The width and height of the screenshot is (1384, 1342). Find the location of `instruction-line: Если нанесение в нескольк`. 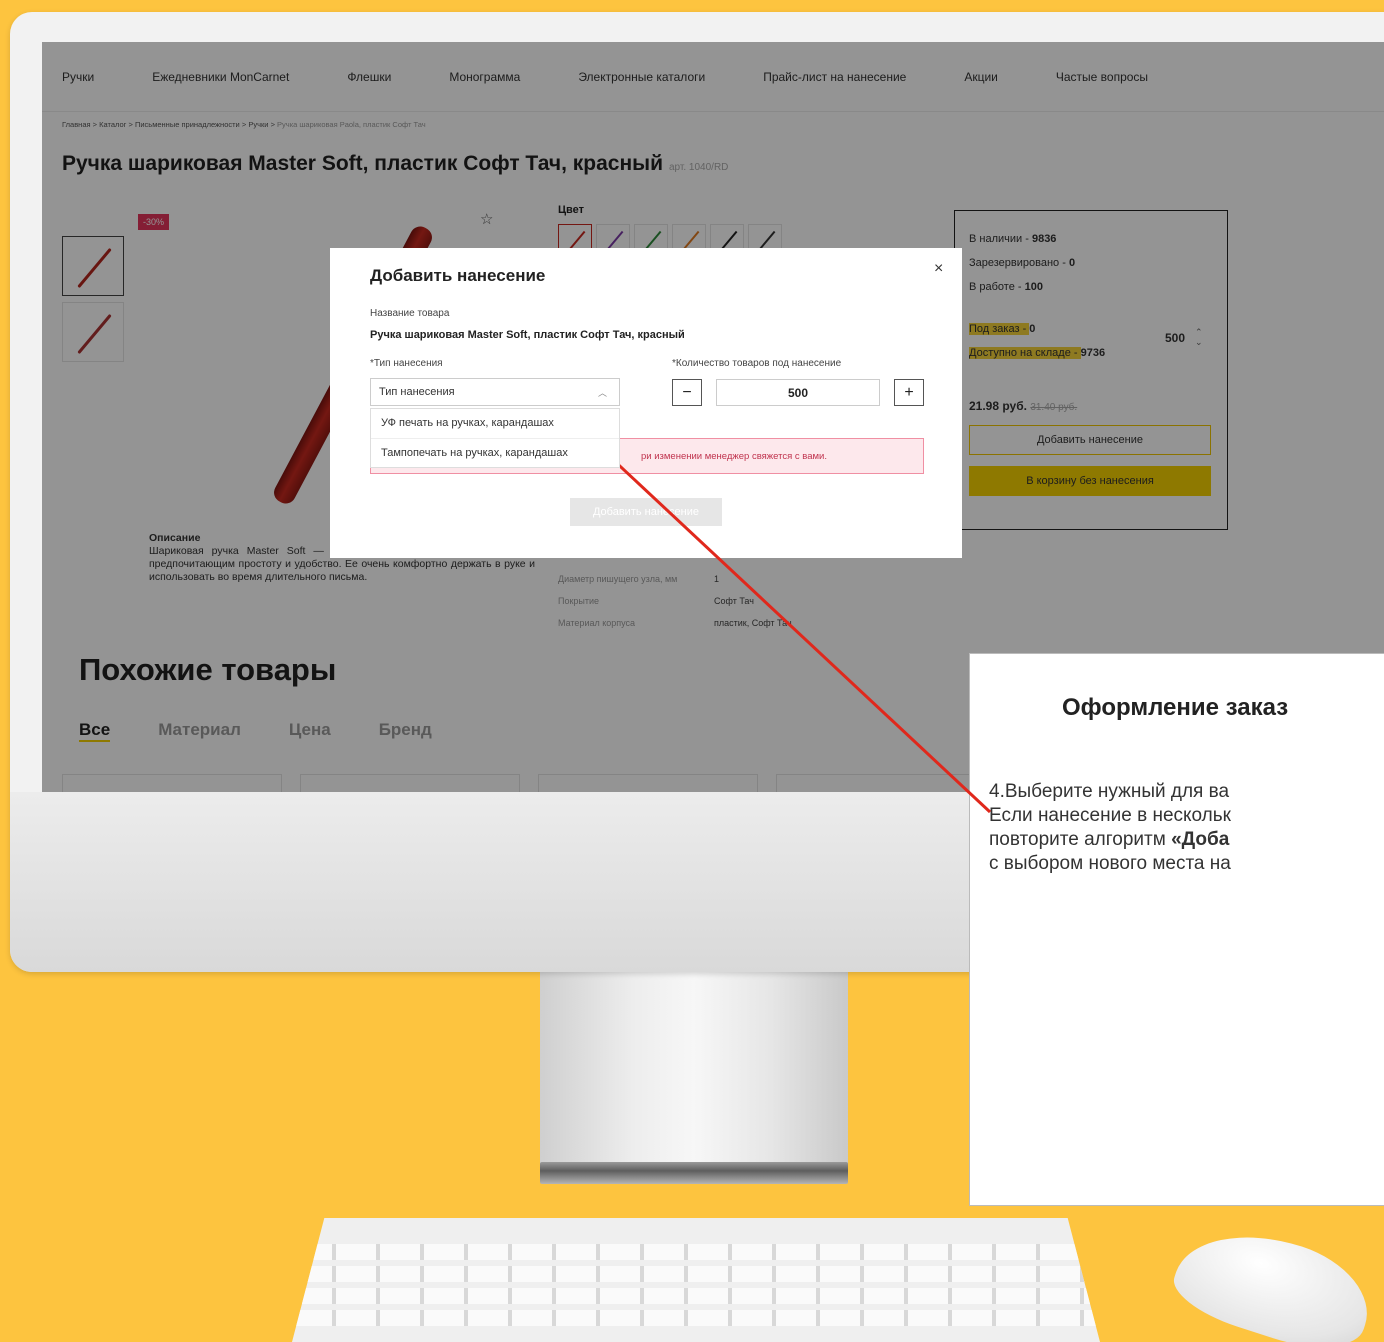

instruction-line: Если нанесение в нескольк is located at coordinates (1110, 815).